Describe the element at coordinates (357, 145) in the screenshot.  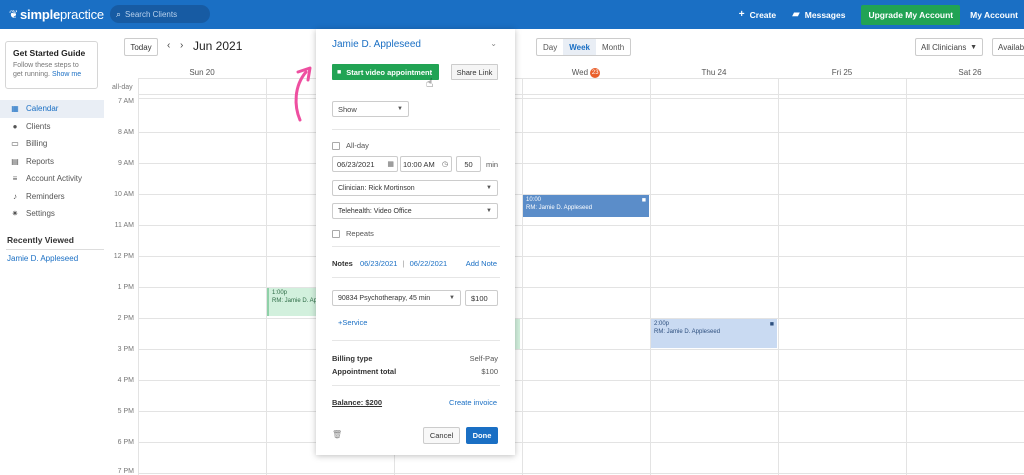
I see `all-day-label: All-day` at that location.